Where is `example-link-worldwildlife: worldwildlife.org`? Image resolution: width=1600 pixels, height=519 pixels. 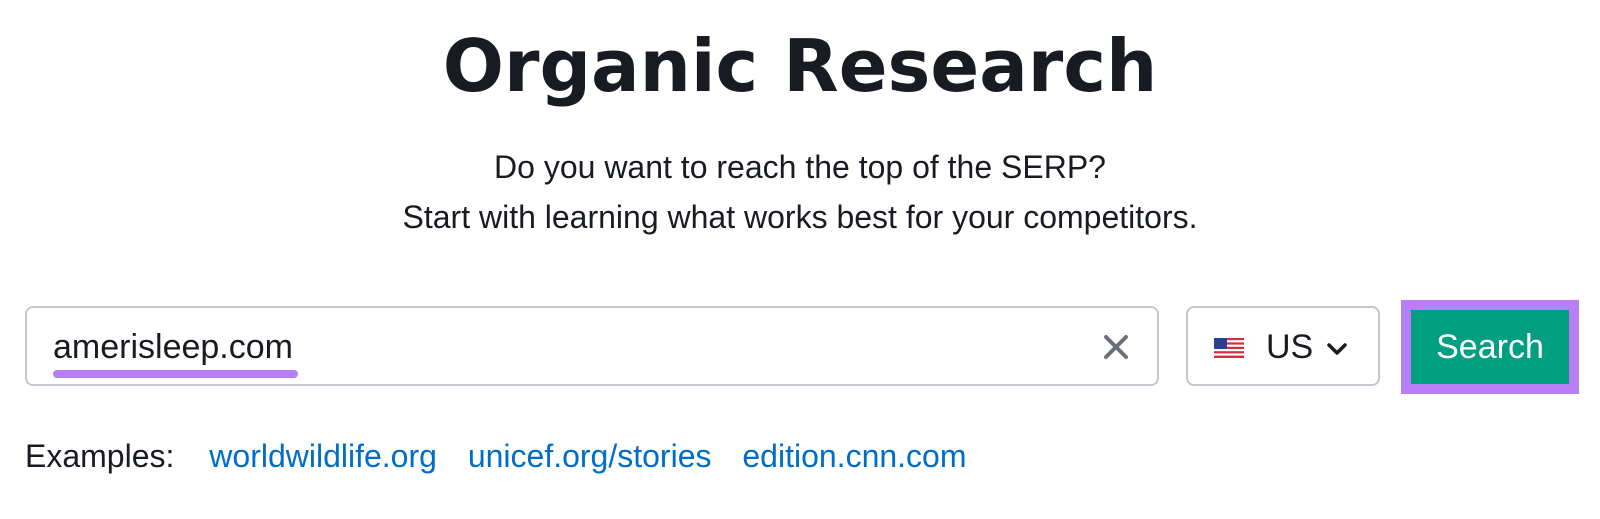
example-link-worldwildlife: worldwildlife.org is located at coordinates (323, 456).